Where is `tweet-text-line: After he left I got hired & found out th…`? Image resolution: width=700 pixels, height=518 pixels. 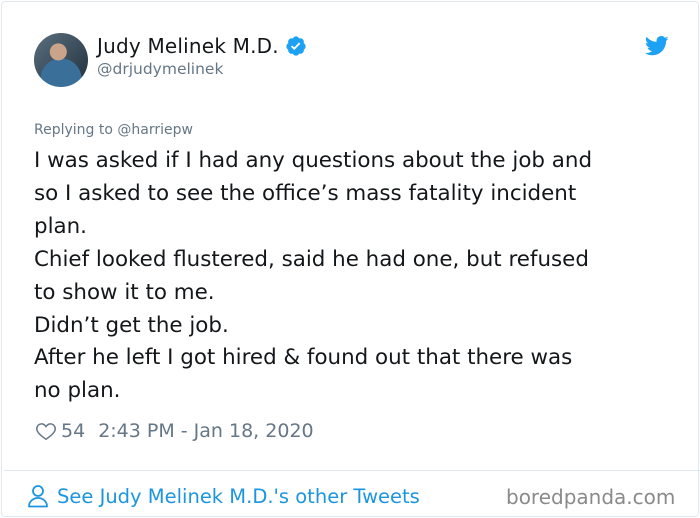
tweet-text-line: After he left I got hired & found out th… is located at coordinates (303, 358).